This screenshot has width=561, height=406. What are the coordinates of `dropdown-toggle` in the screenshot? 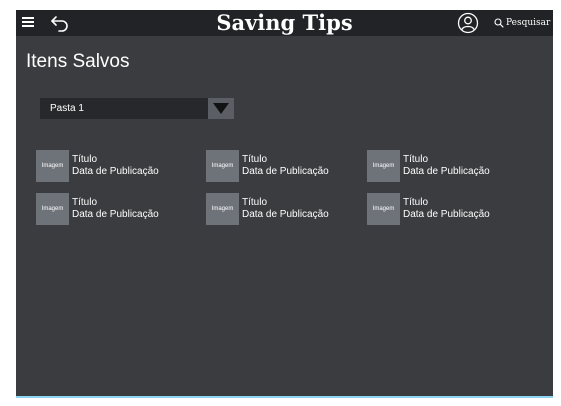 It's located at (221, 108).